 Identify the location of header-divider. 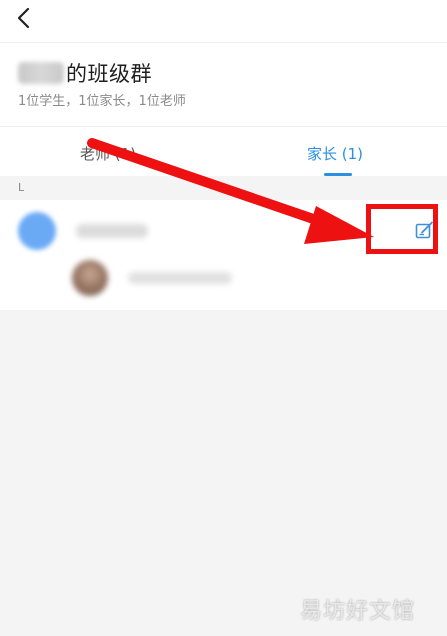
(223, 42).